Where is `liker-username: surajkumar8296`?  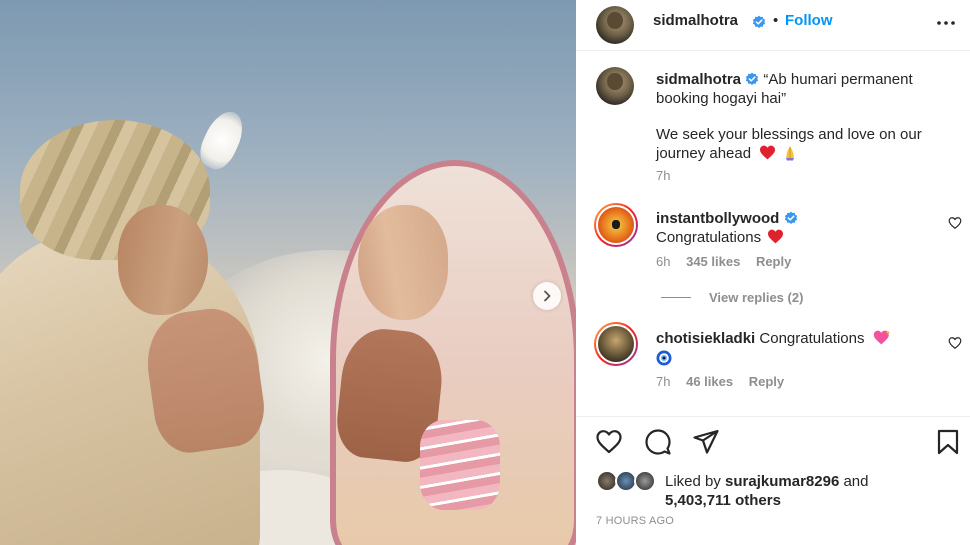
liker-username: surajkumar8296 is located at coordinates (782, 481).